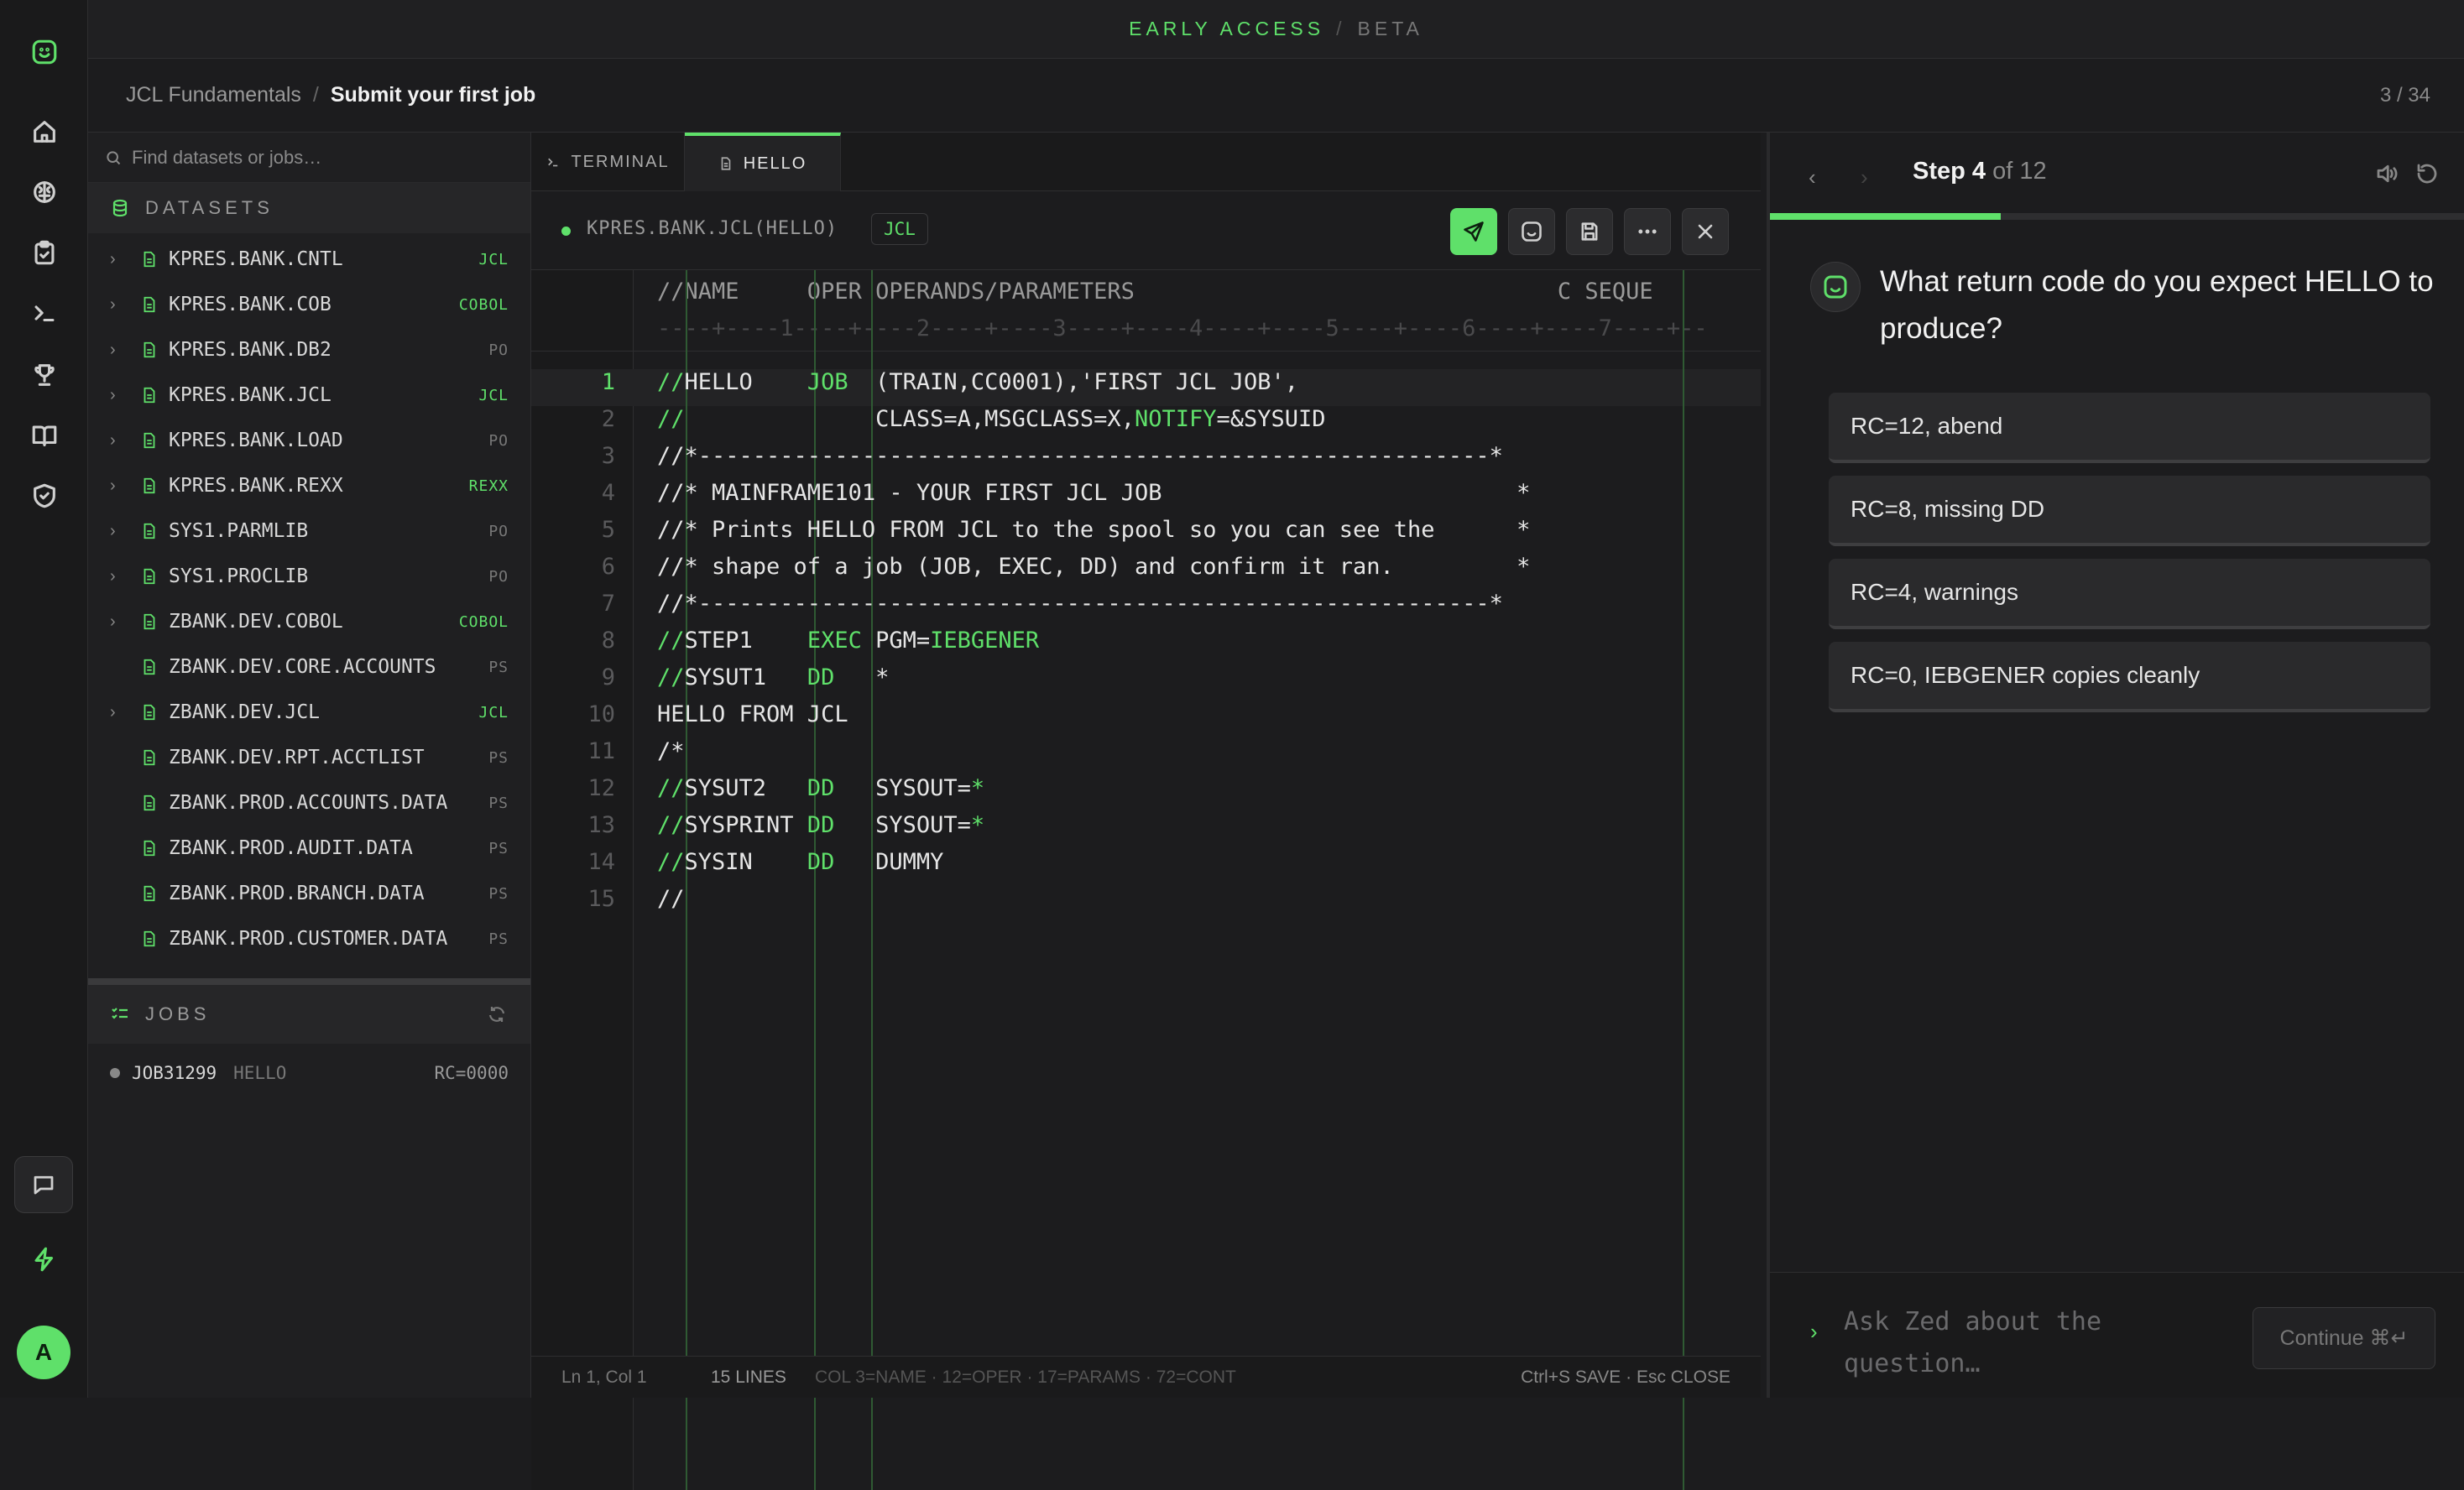  What do you see at coordinates (1531, 232) in the screenshot?
I see `ask-zed-button` at bounding box center [1531, 232].